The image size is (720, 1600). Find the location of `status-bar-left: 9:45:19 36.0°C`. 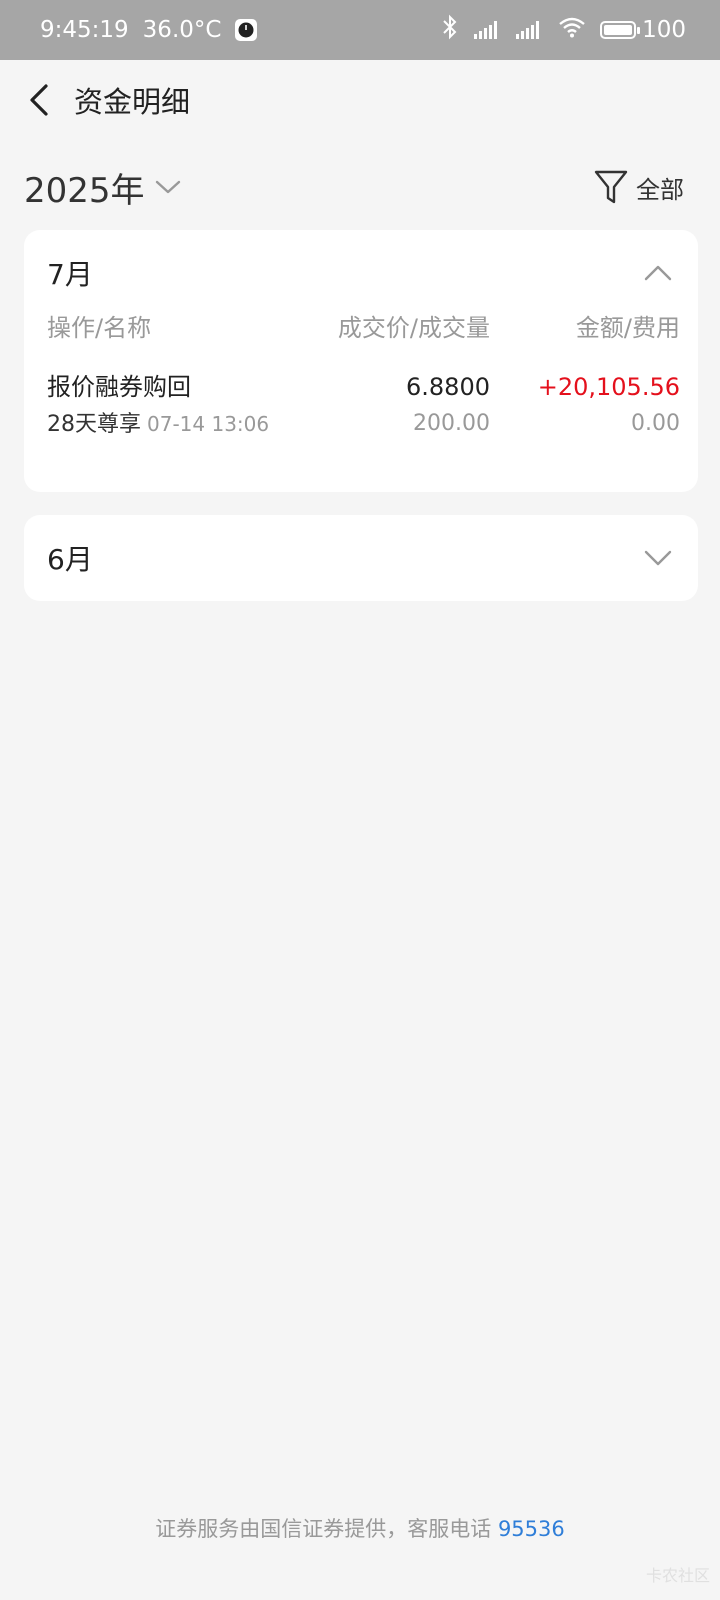

status-bar-left: 9:45:19 36.0°C is located at coordinates (149, 30).